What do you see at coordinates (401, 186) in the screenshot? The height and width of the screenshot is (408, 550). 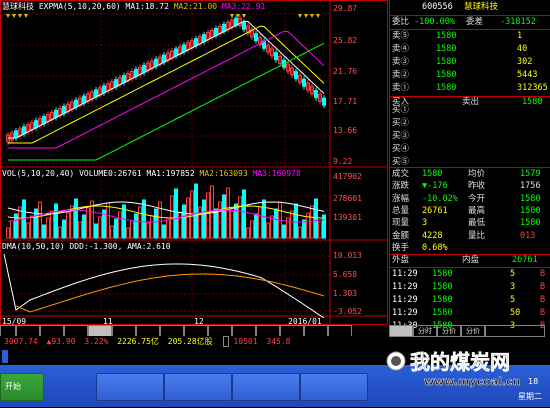 I see `quote-label: 涨跌` at bounding box center [401, 186].